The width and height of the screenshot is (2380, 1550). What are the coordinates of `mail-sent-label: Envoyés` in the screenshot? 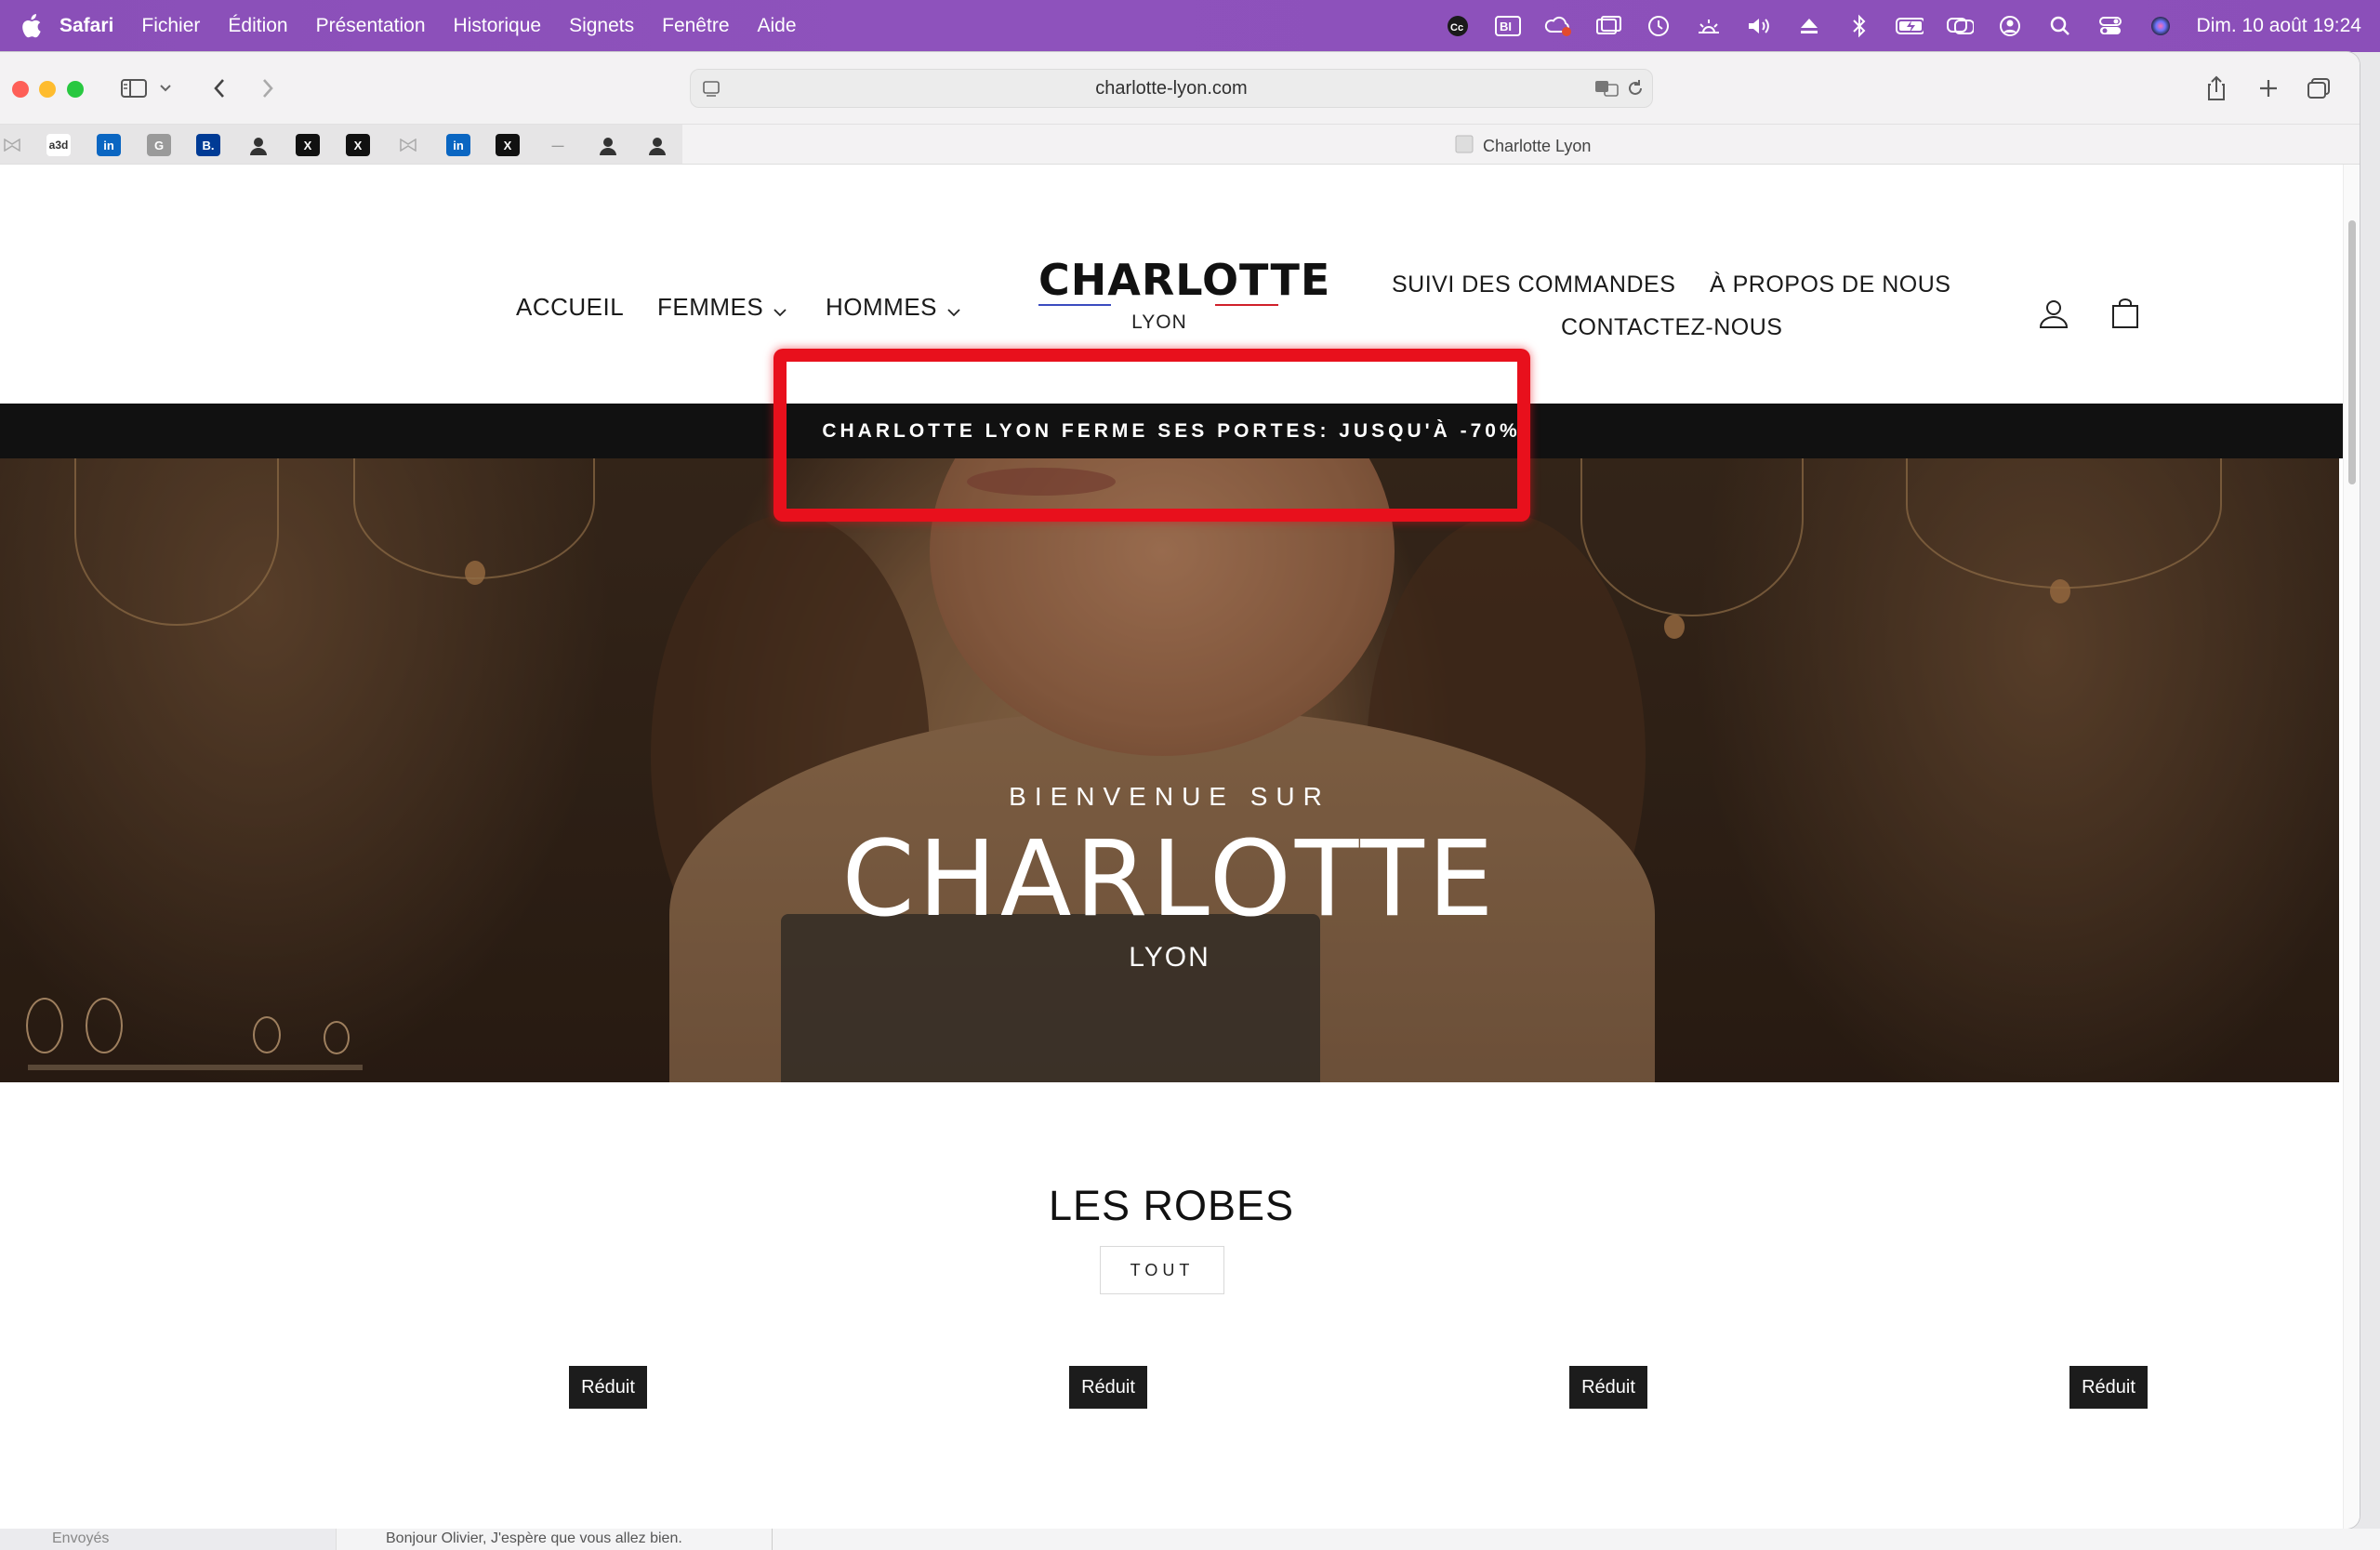 It's located at (80, 1538).